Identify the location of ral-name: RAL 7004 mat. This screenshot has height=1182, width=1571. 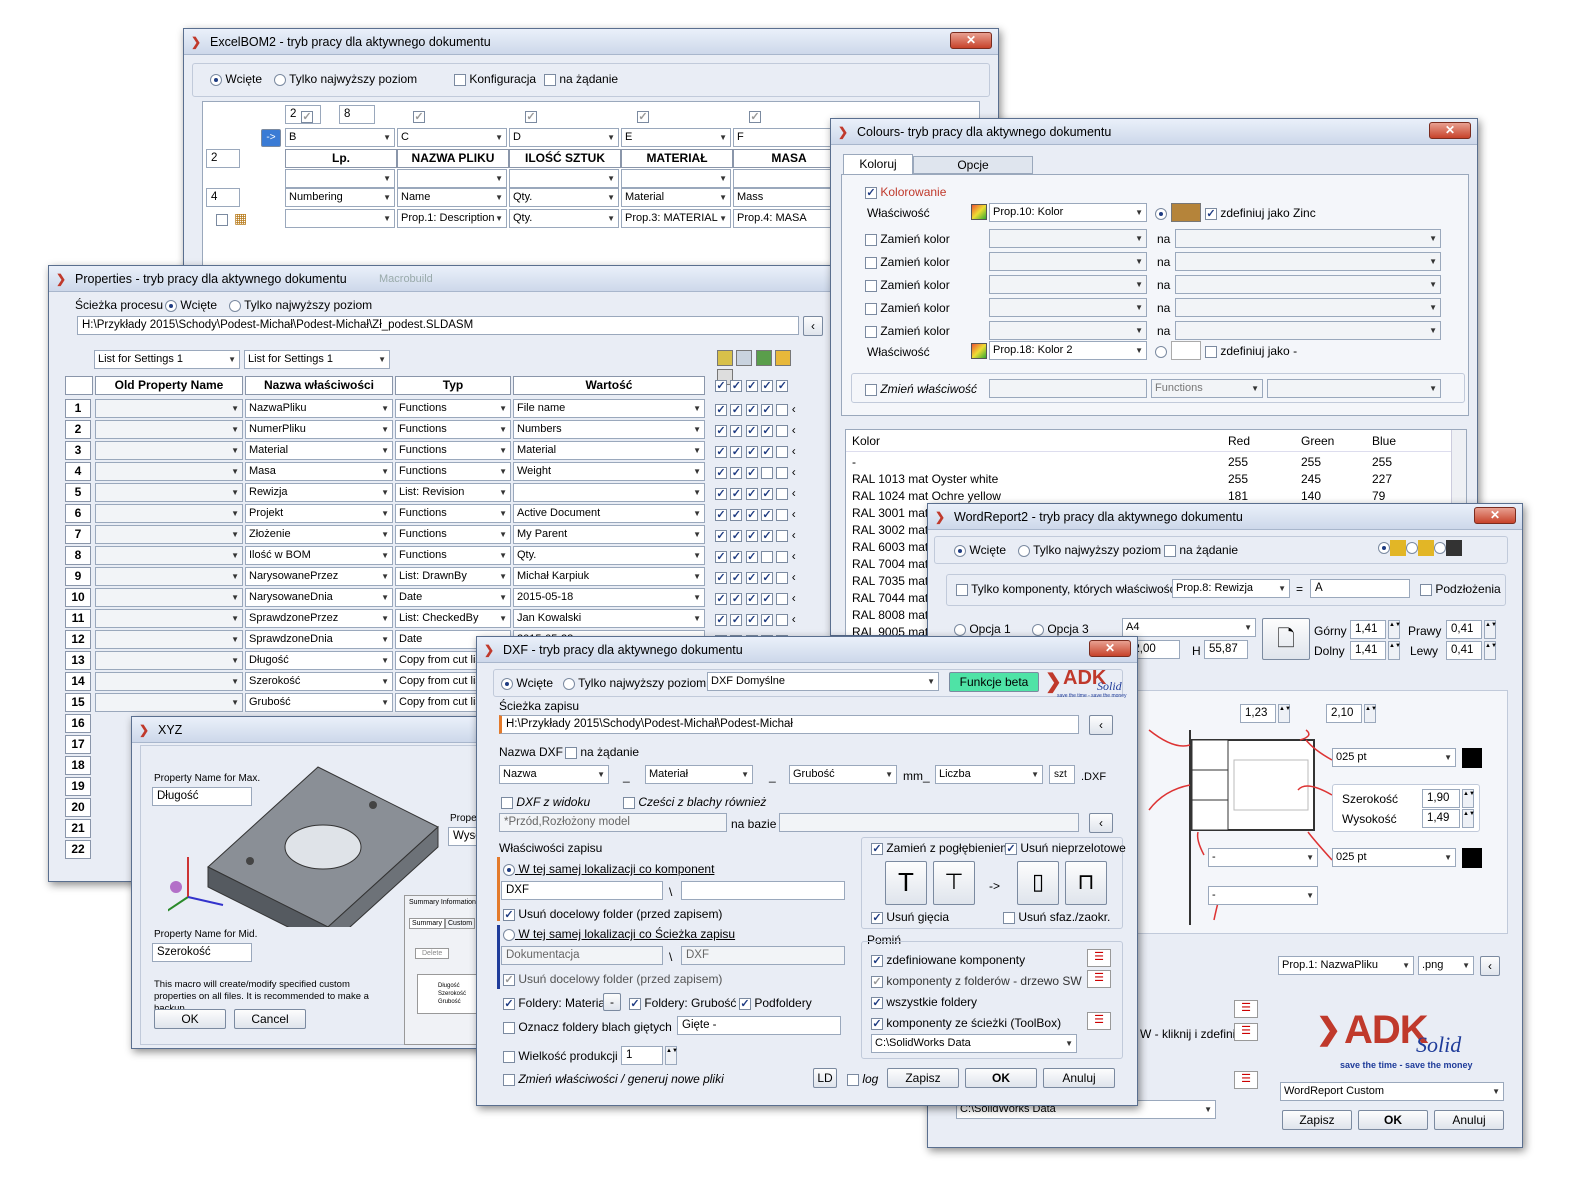
(890, 564).